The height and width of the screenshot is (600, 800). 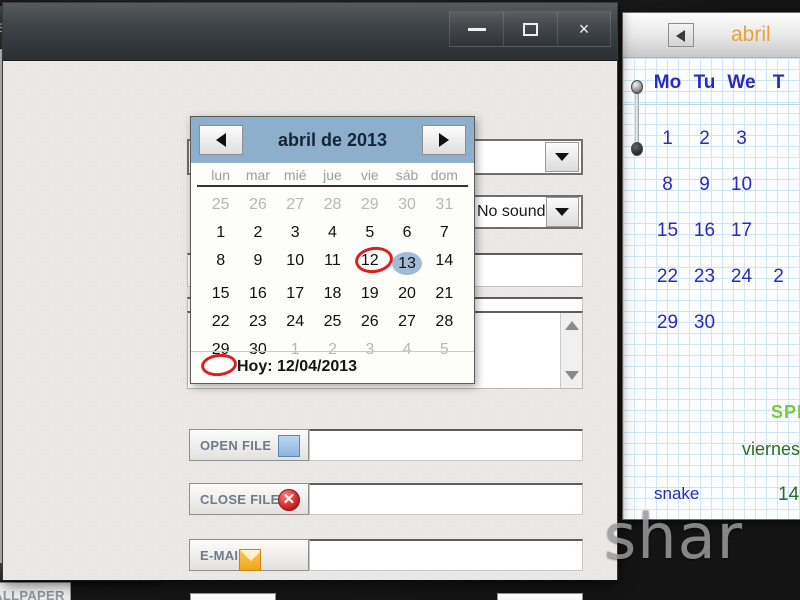 I want to click on email-input, so click(x=446, y=555).